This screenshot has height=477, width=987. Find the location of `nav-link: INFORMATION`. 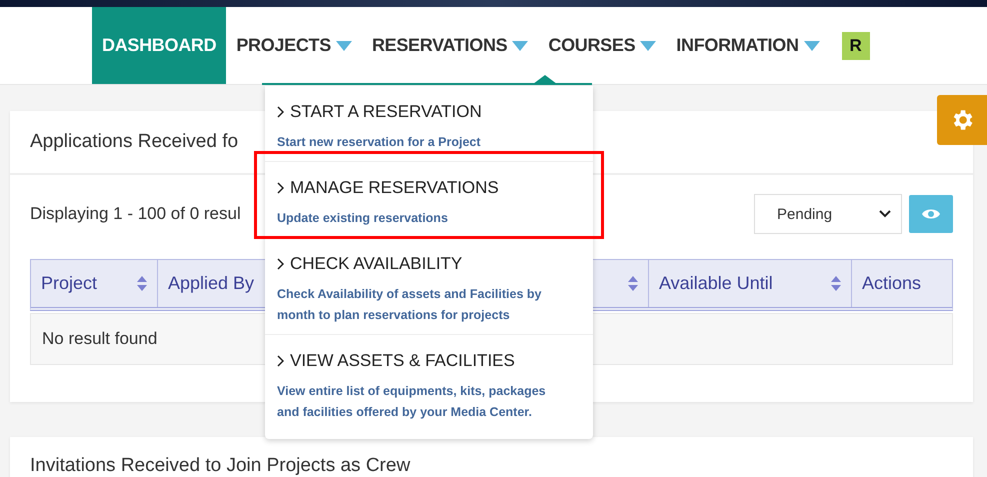

nav-link: INFORMATION is located at coordinates (748, 45).